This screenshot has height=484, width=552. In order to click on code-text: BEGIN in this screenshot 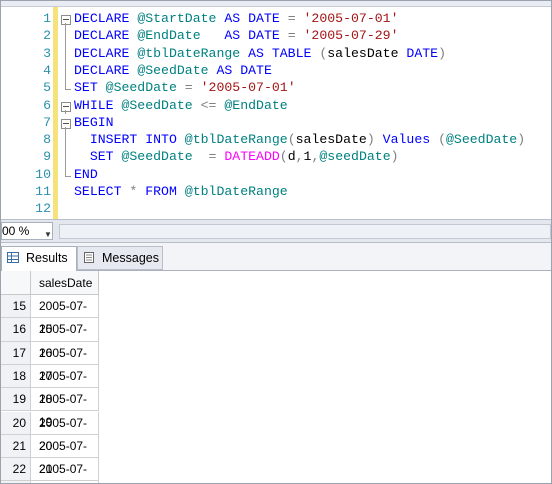, I will do `click(94, 122)`.